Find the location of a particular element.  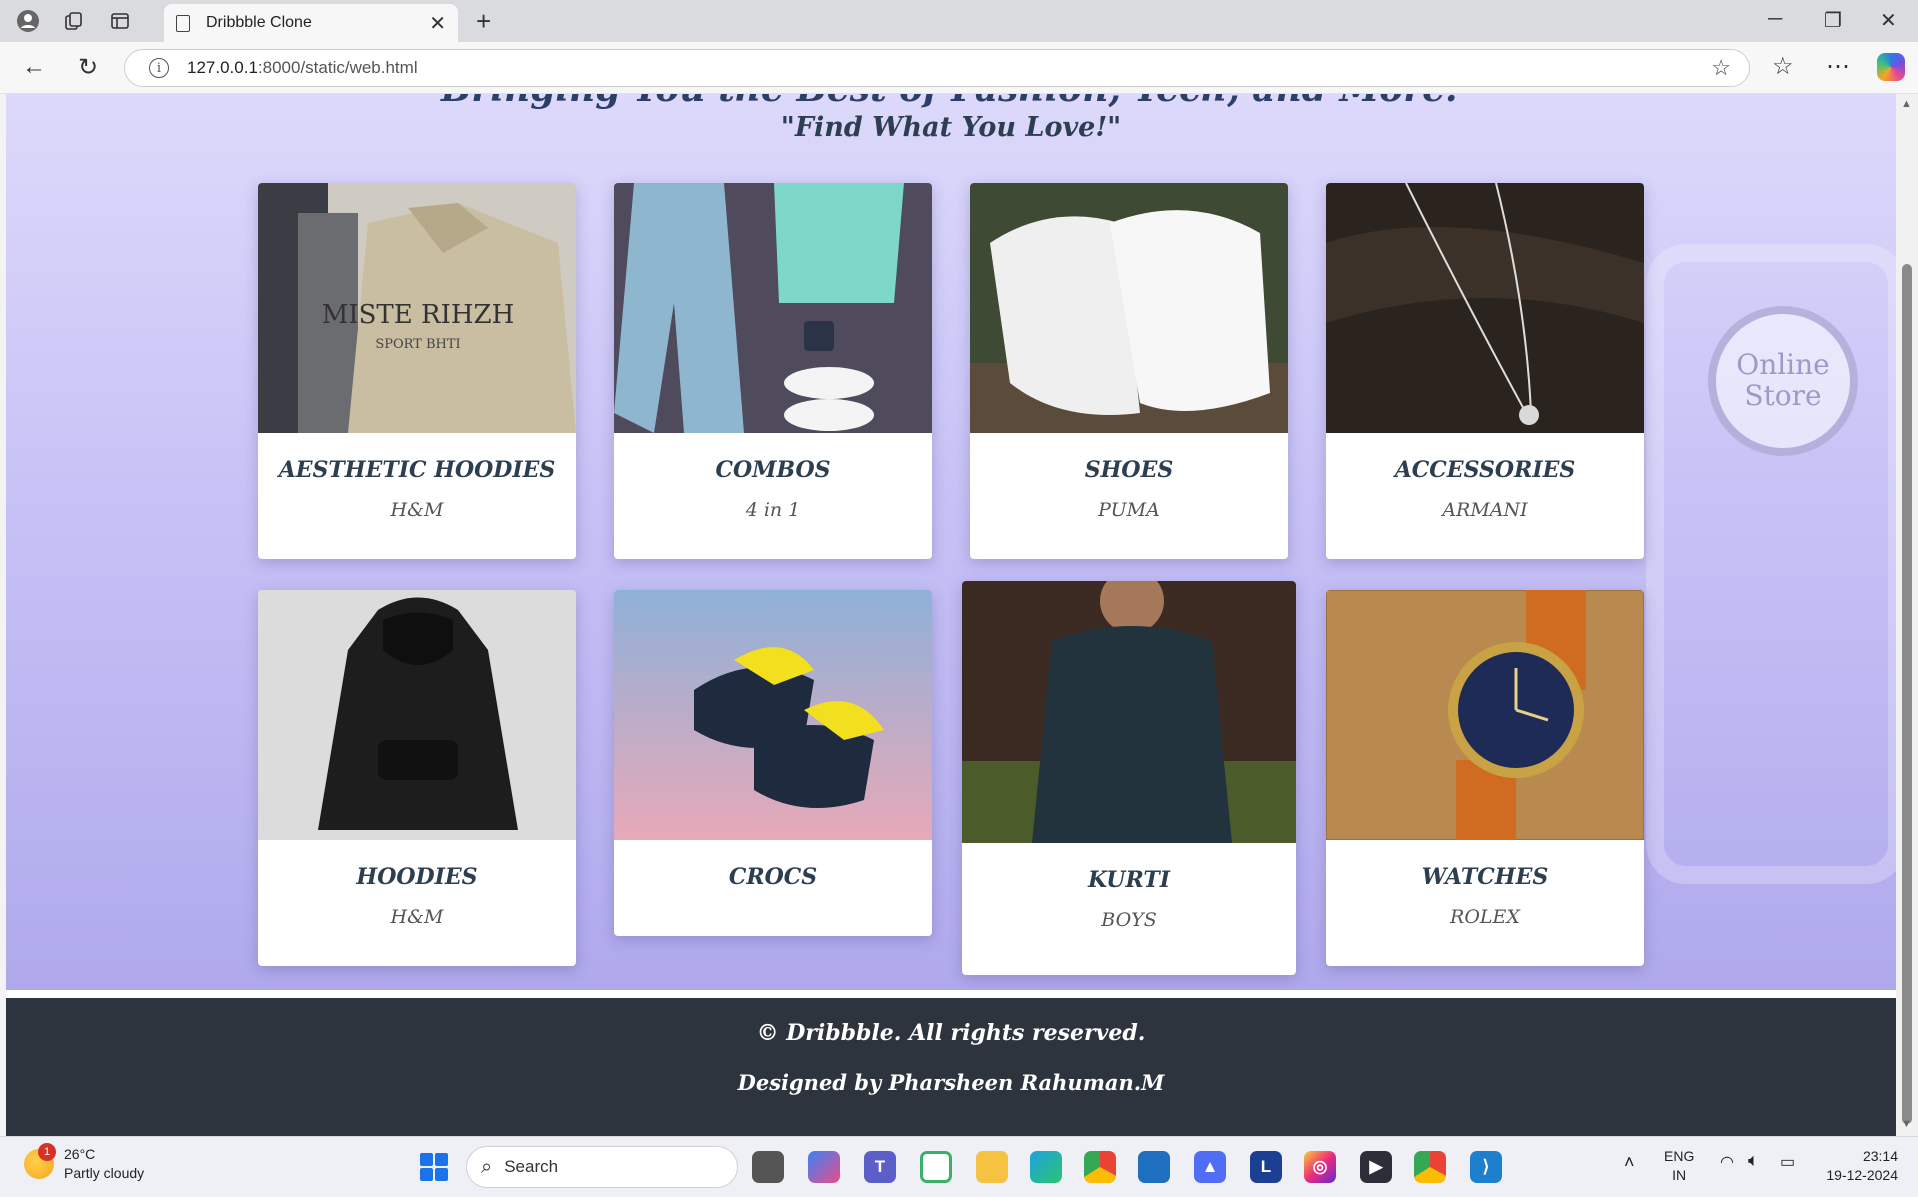

volume-icon: 🔈︎ is located at coordinates (1753, 1160).